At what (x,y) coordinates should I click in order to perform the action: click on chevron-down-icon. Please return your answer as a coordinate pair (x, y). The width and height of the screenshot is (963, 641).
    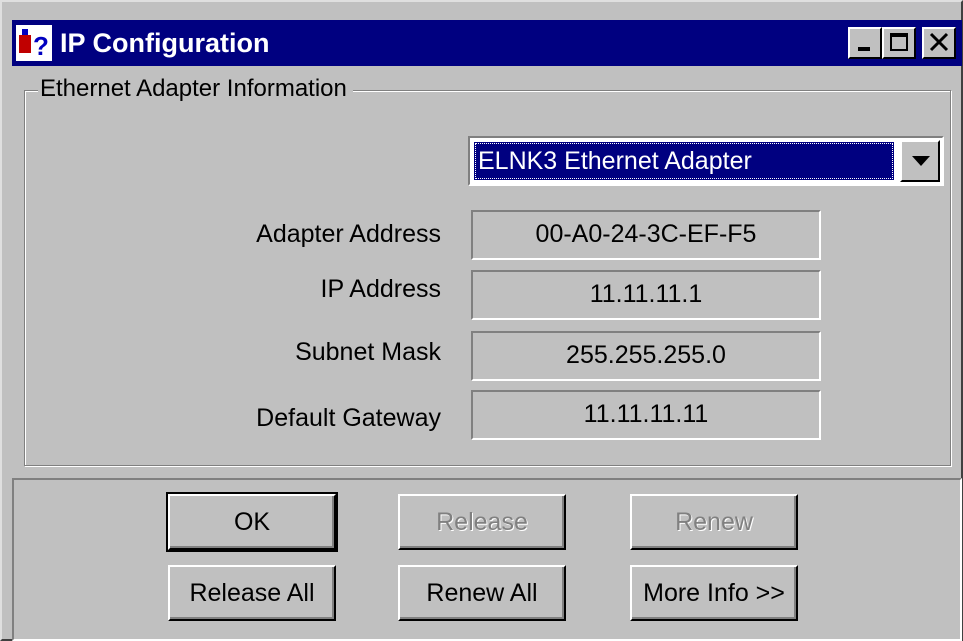
    Looking at the image, I should click on (921, 161).